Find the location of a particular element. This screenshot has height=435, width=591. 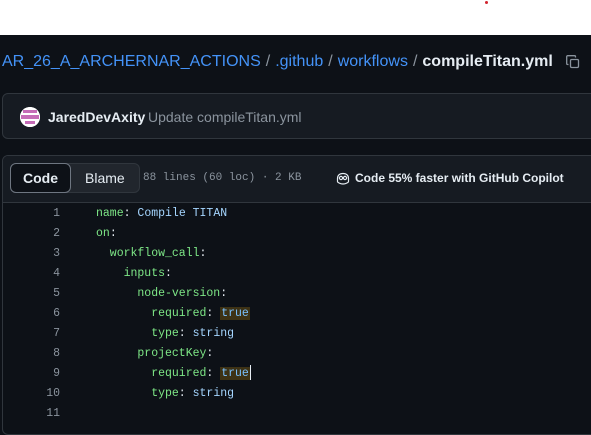

line-content: on: is located at coordinates (110, 234).